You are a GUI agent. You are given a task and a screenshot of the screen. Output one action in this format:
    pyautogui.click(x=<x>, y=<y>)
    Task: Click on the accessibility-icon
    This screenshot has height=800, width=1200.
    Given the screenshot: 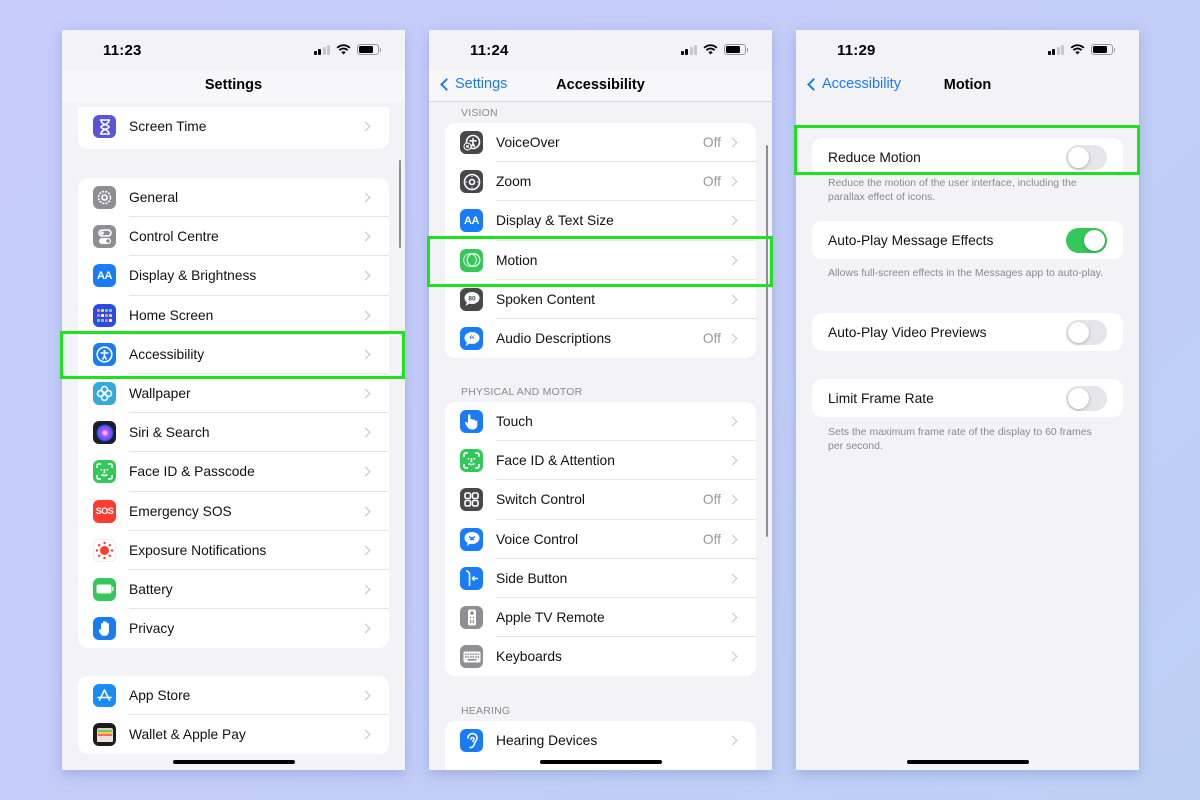 What is the action you would take?
    pyautogui.click(x=104, y=354)
    